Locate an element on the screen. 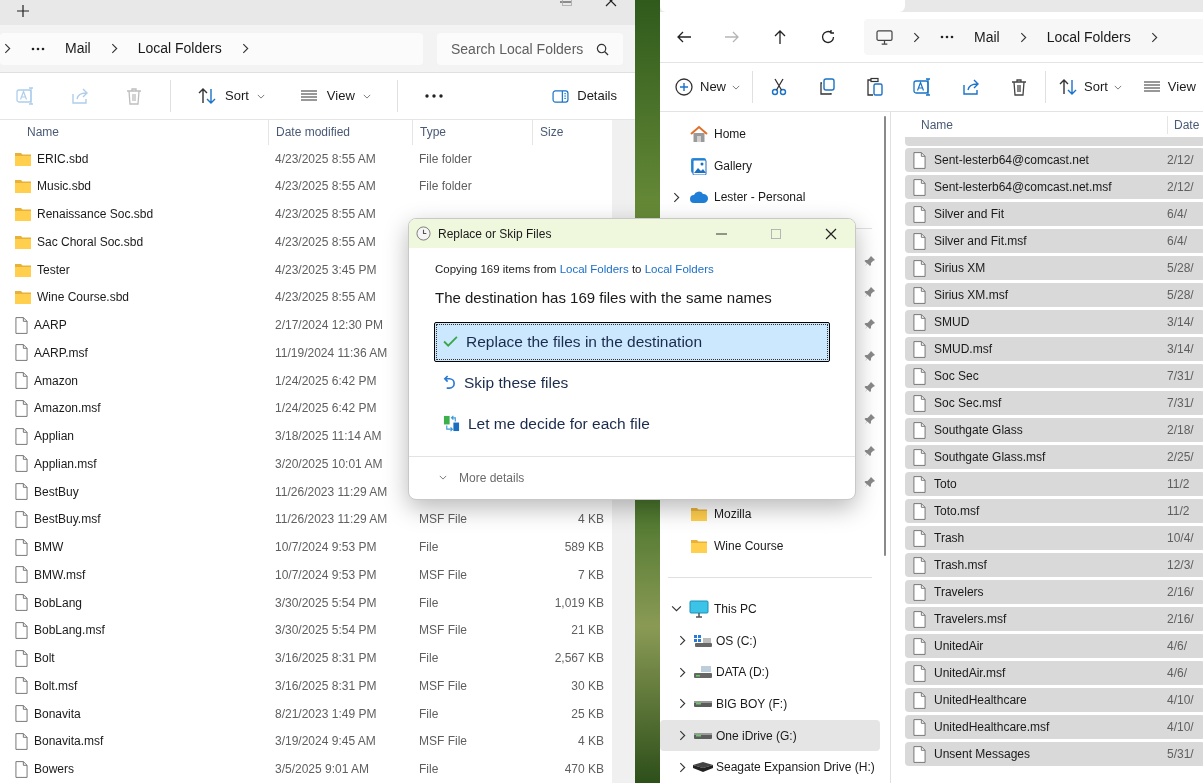 The image size is (1203, 783). date-modified: 3/19/2024 9:45 AM is located at coordinates (325, 741).